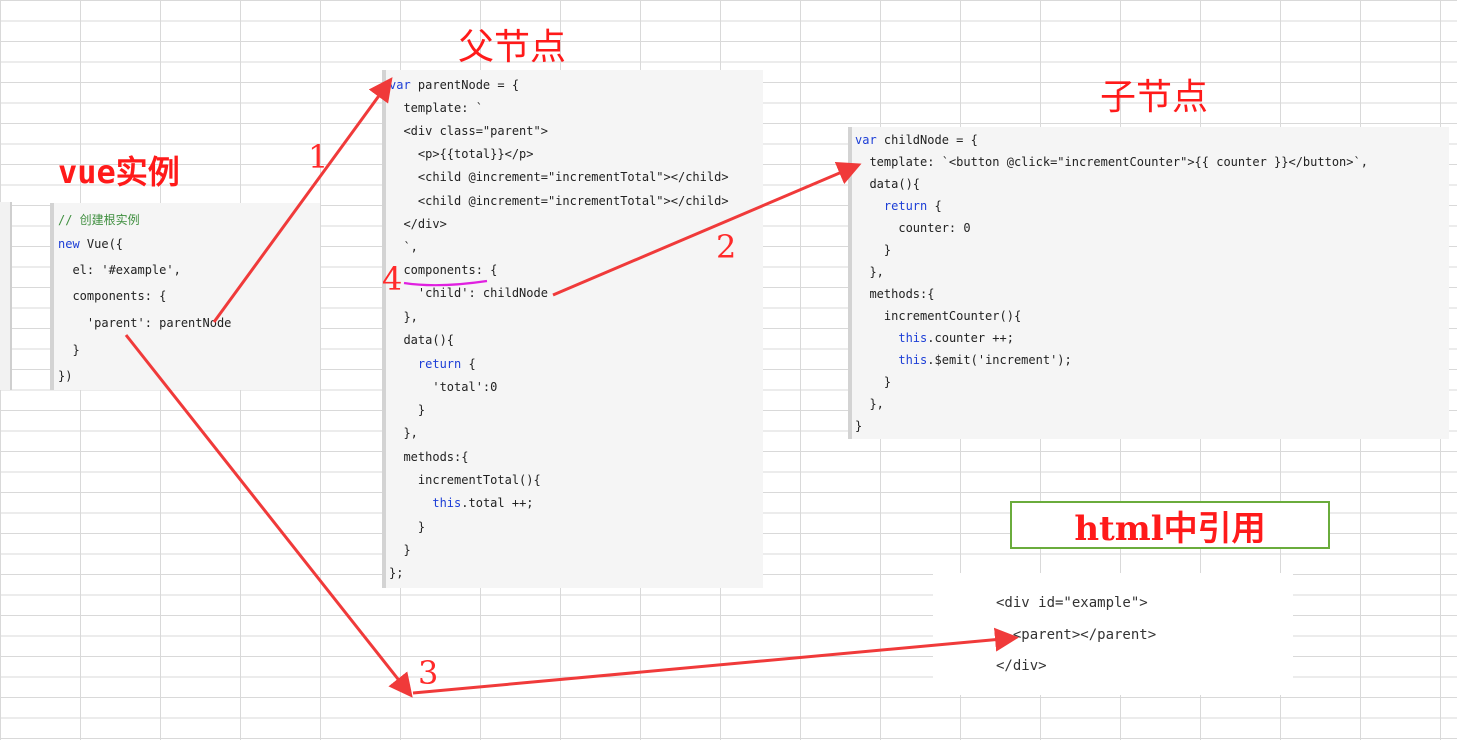  Describe the element at coordinates (445, 283) in the screenshot. I see `components-underline` at that location.